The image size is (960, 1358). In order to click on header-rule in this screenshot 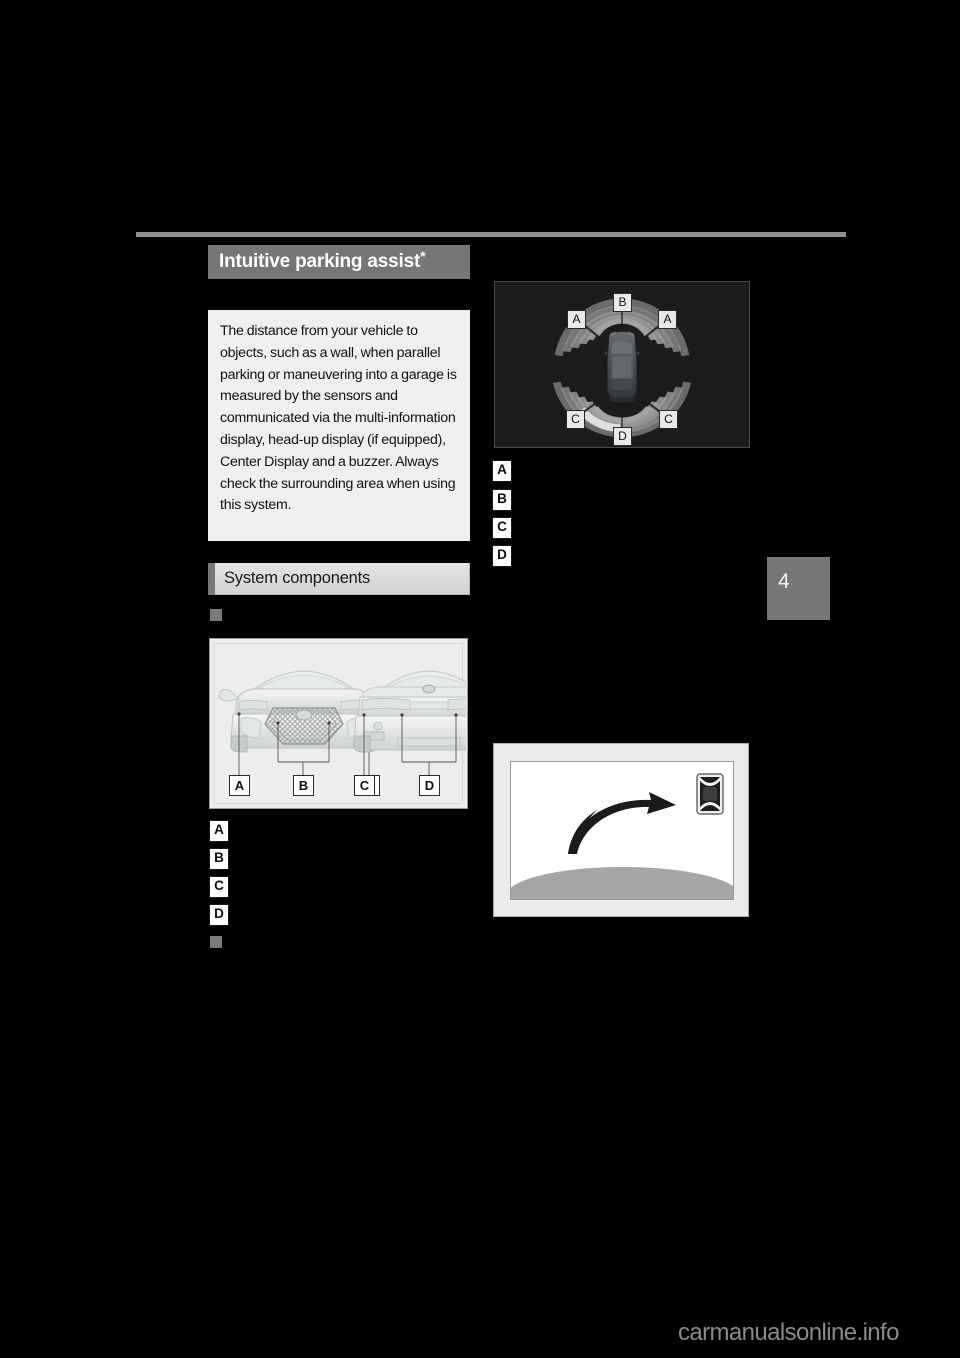, I will do `click(491, 234)`.